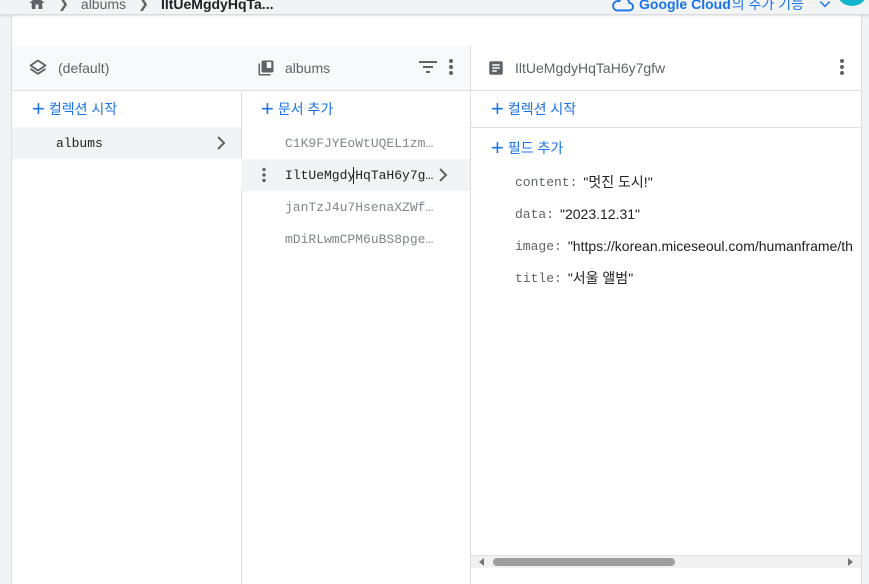 This screenshot has width=869, height=584. Describe the element at coordinates (496, 68) in the screenshot. I see `document-icon` at that location.